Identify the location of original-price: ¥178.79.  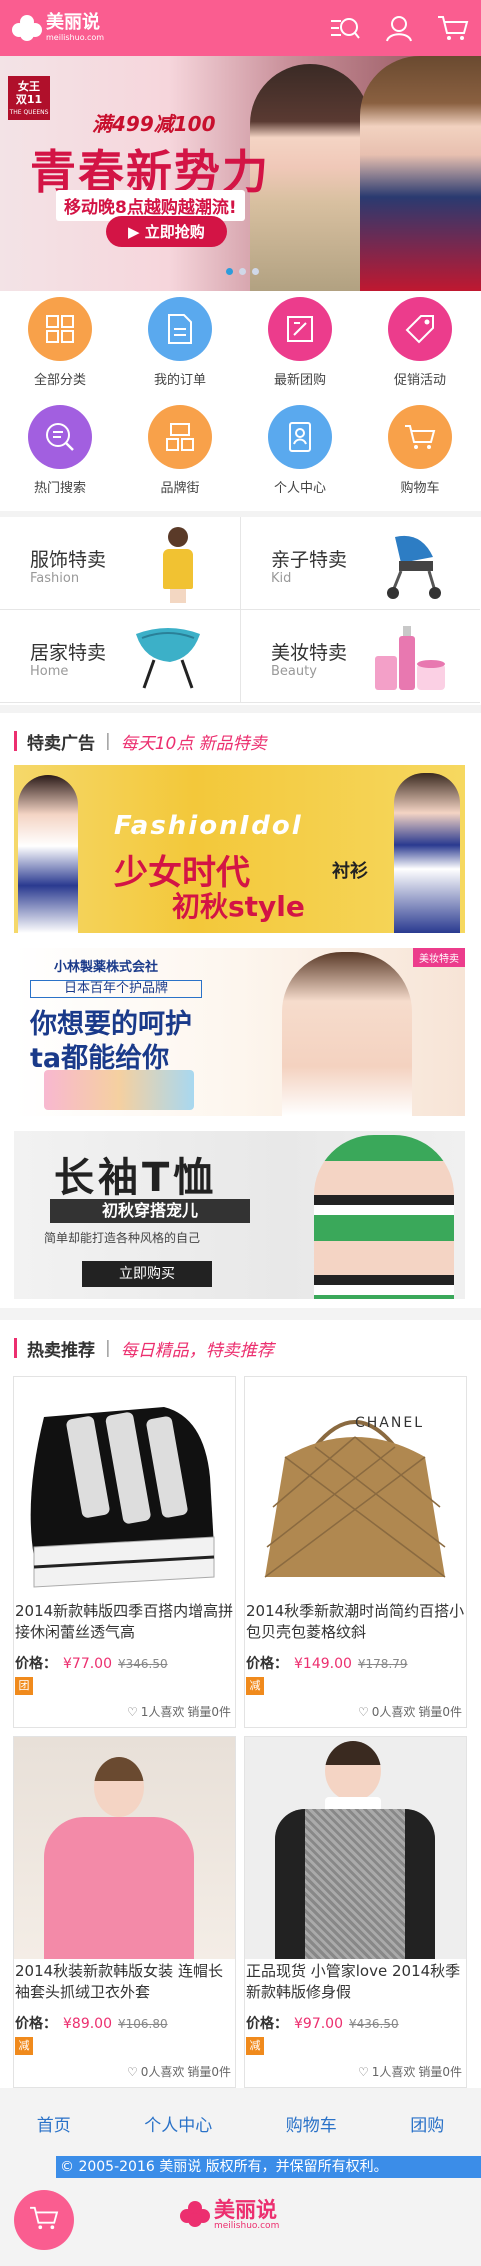
(382, 1664).